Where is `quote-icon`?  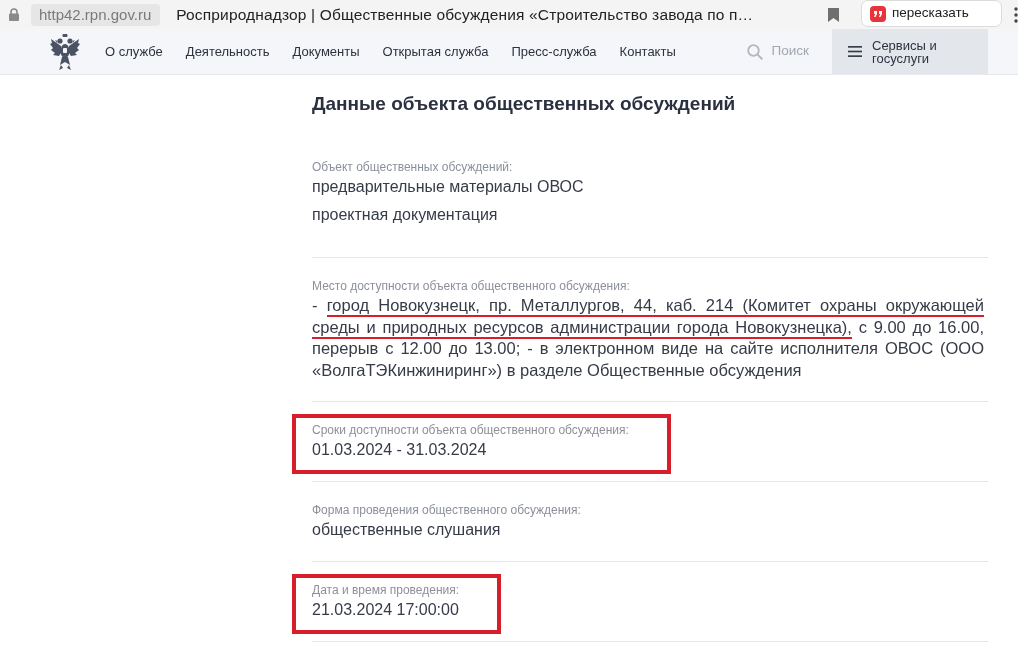 quote-icon is located at coordinates (878, 13).